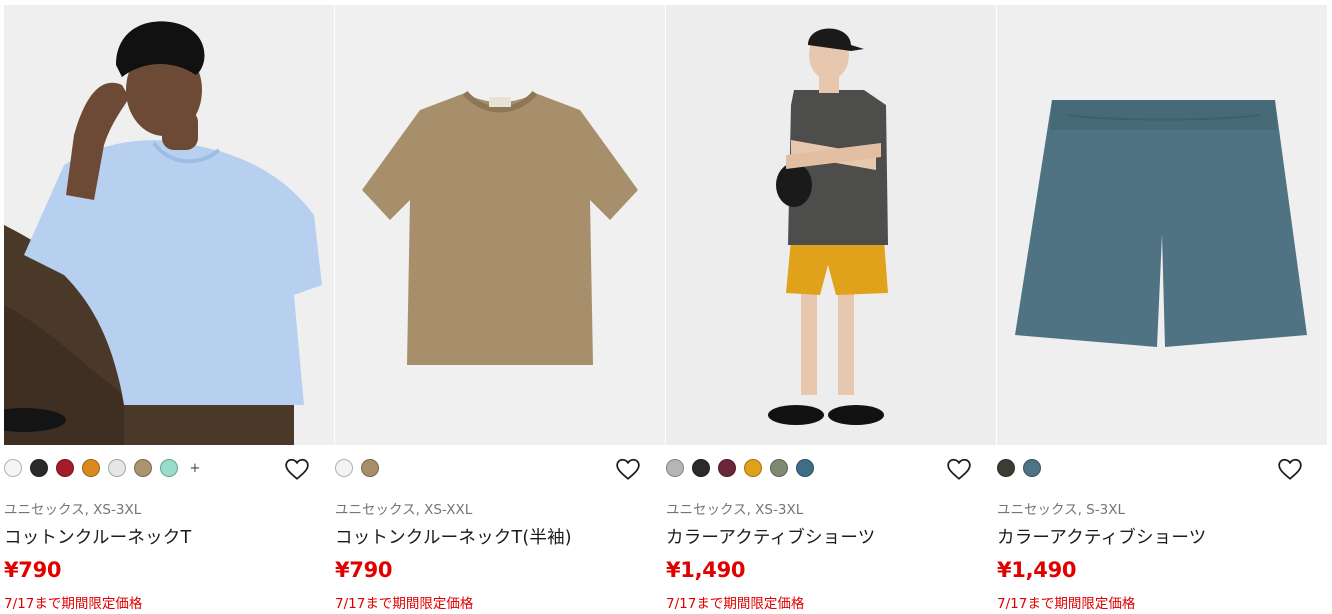  I want to click on more-colors-indicator: +, so click(195, 468).